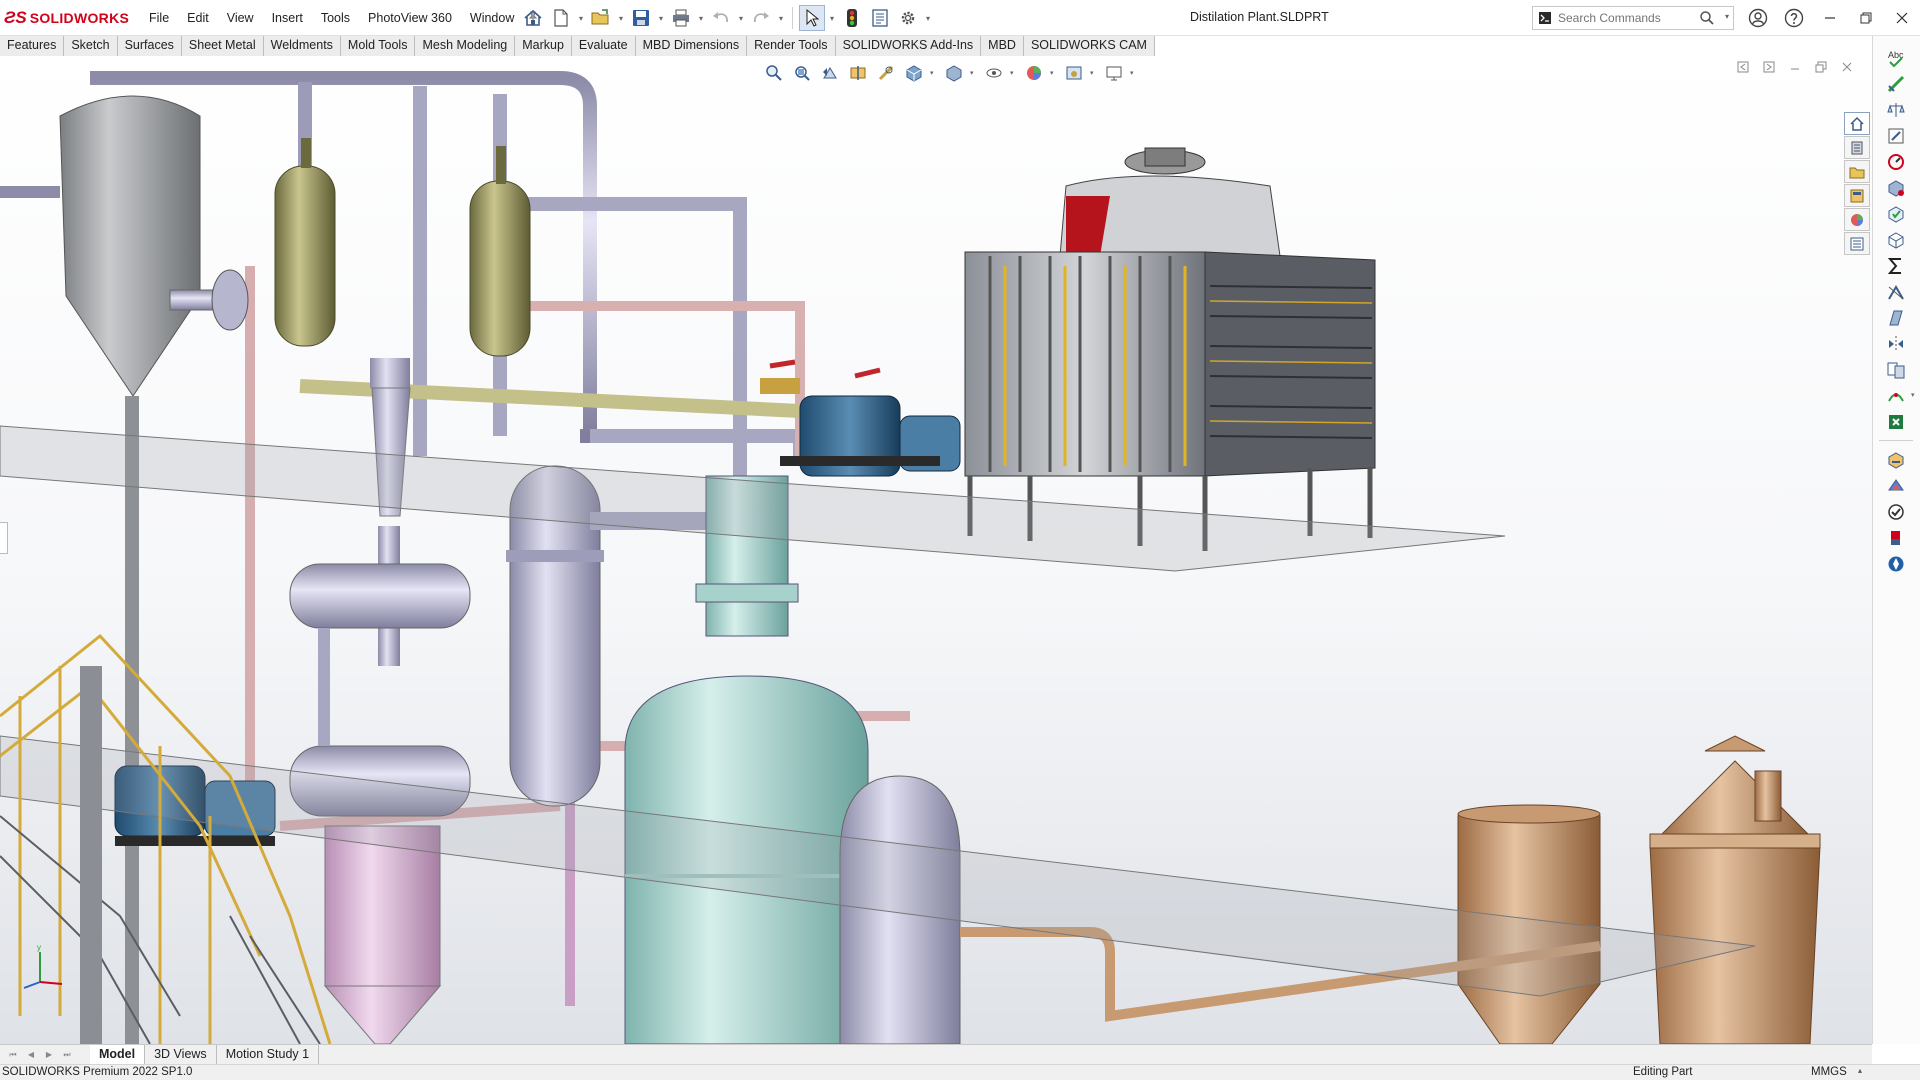 This screenshot has height=1080, width=1920. What do you see at coordinates (914, 73) in the screenshot?
I see `view-orientation-icon` at bounding box center [914, 73].